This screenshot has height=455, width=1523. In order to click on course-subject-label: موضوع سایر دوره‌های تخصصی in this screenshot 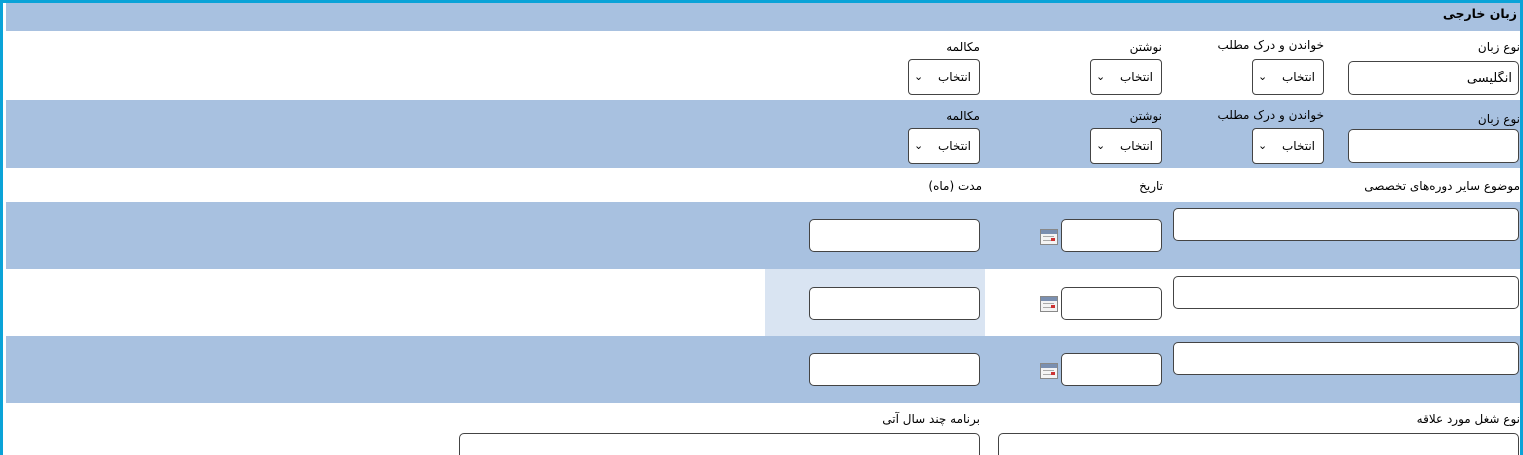, I will do `click(1442, 186)`.